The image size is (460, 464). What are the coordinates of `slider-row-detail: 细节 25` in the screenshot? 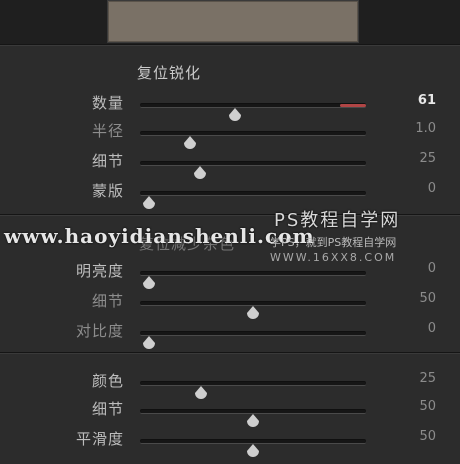 It's located at (230, 164).